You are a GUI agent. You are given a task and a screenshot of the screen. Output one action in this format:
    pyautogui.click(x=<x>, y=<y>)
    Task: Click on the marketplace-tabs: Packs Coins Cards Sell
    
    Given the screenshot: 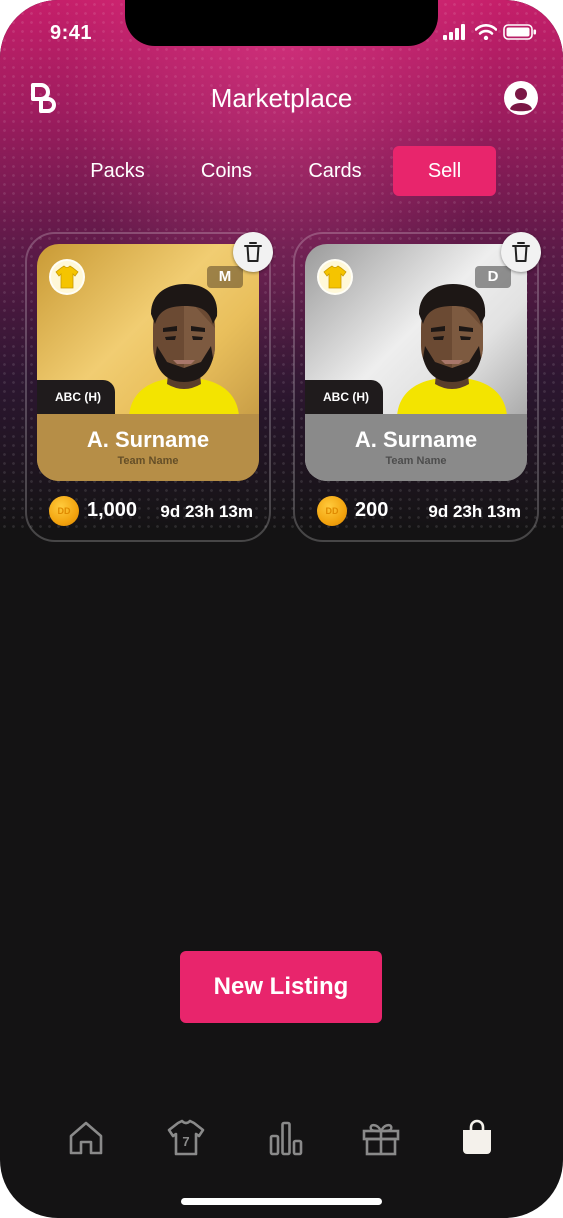 What is the action you would take?
    pyautogui.click(x=281, y=171)
    